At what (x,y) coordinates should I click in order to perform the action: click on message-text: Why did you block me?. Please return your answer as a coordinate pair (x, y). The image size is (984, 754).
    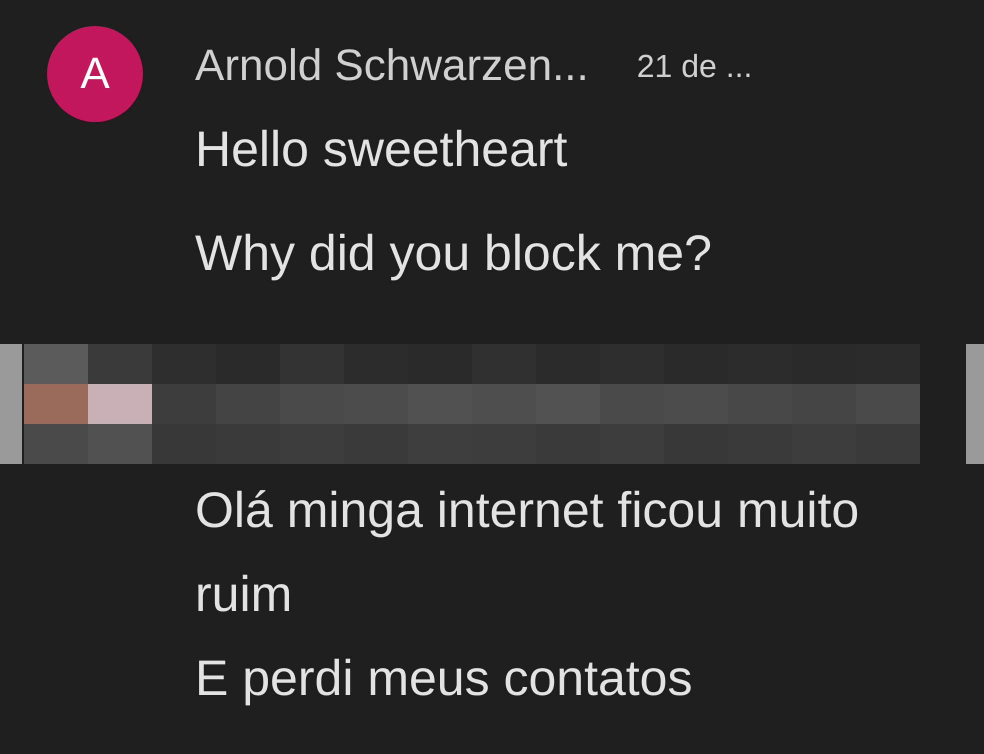
    Looking at the image, I should click on (454, 253).